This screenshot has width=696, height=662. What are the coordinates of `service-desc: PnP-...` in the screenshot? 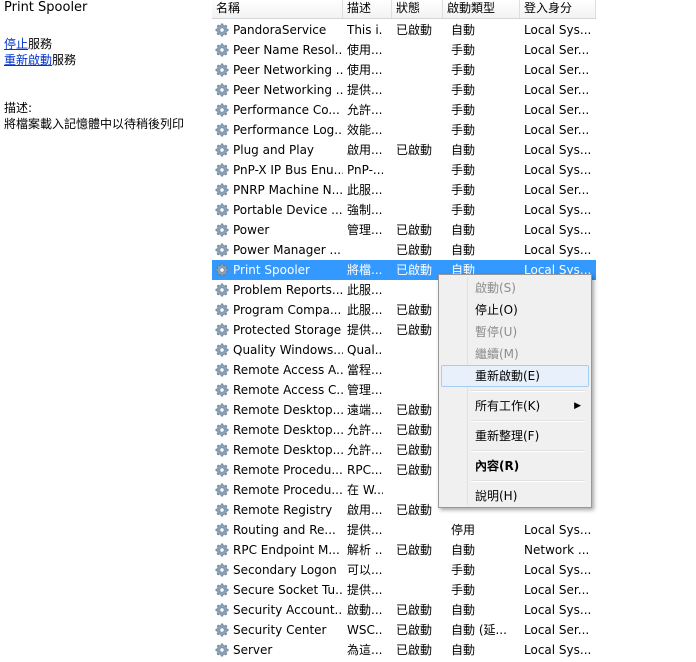 It's located at (365, 170).